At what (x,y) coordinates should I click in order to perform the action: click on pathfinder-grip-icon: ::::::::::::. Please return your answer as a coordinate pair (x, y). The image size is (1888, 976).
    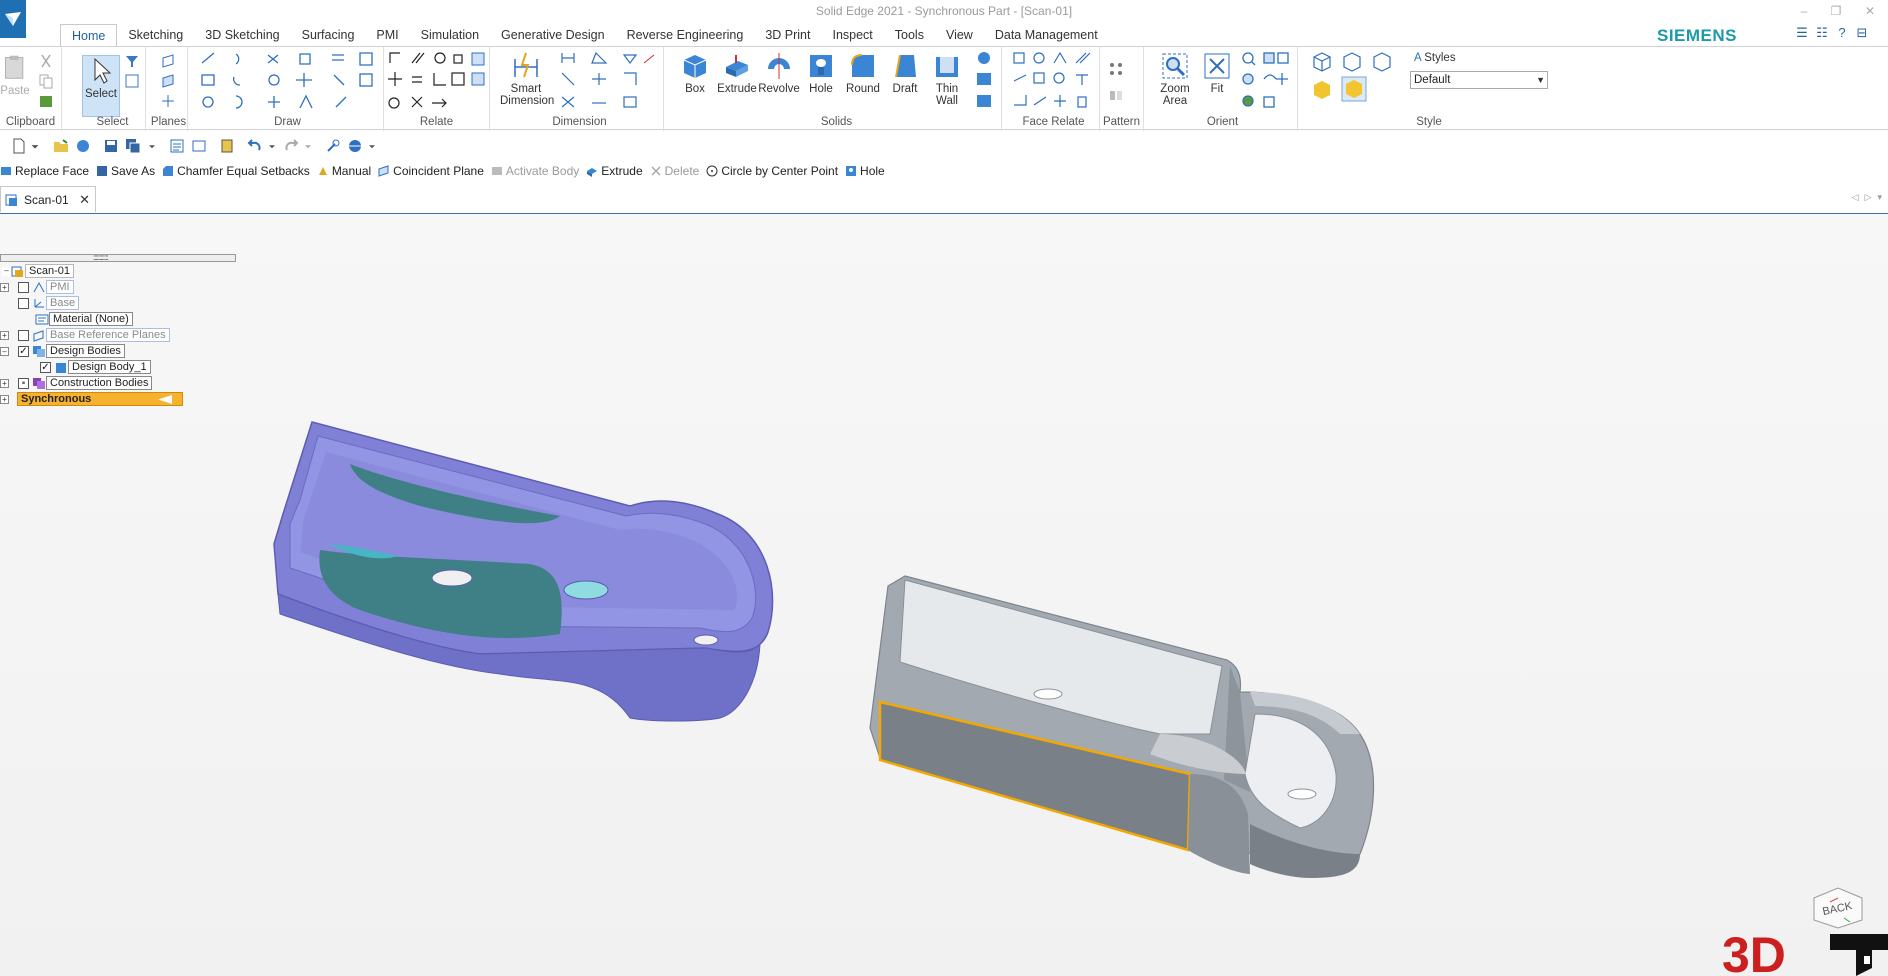
    Looking at the image, I should click on (101, 258).